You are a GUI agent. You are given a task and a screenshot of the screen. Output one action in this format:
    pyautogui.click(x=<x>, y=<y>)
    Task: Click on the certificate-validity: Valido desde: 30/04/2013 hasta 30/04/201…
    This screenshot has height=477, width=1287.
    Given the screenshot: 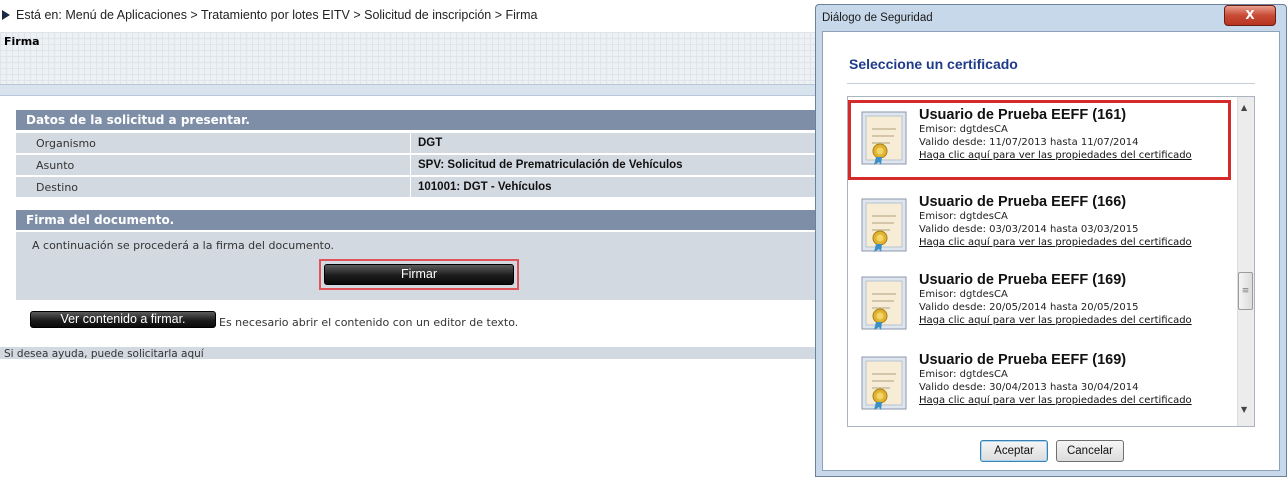 What is the action you would take?
    pyautogui.click(x=1029, y=387)
    